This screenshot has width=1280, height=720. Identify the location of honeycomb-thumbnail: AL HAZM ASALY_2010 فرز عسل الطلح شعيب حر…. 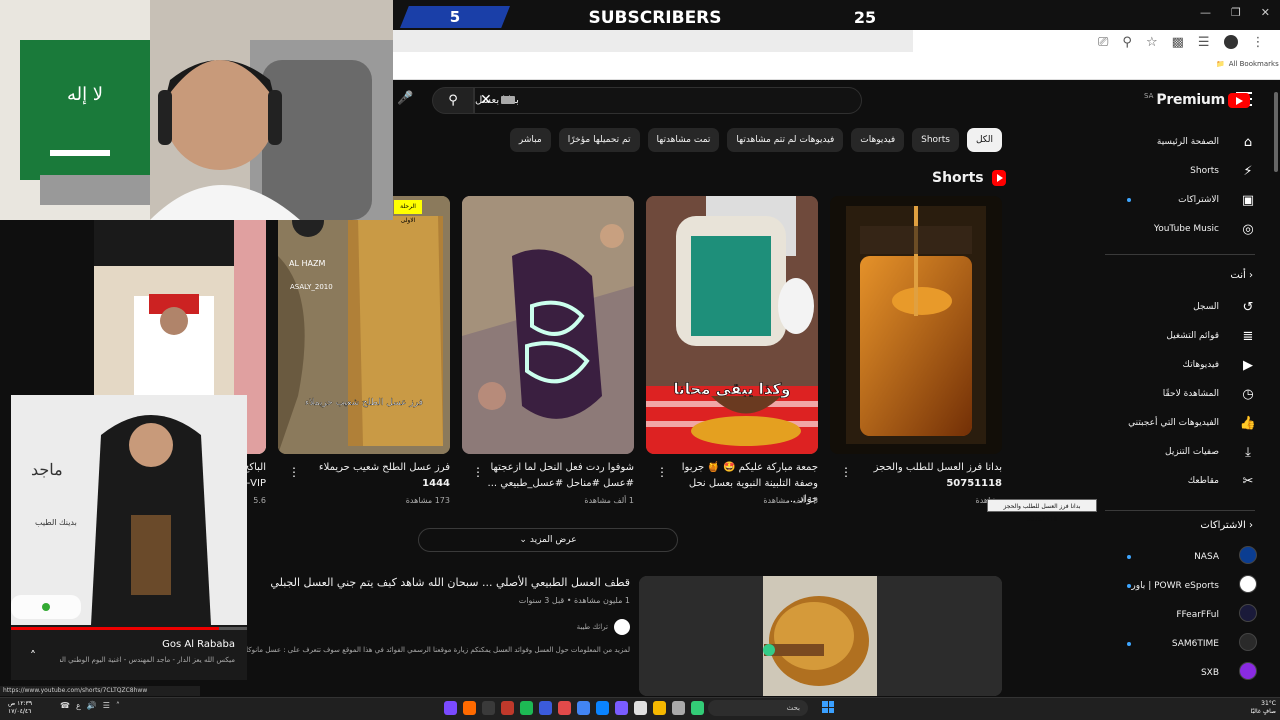
(364, 325).